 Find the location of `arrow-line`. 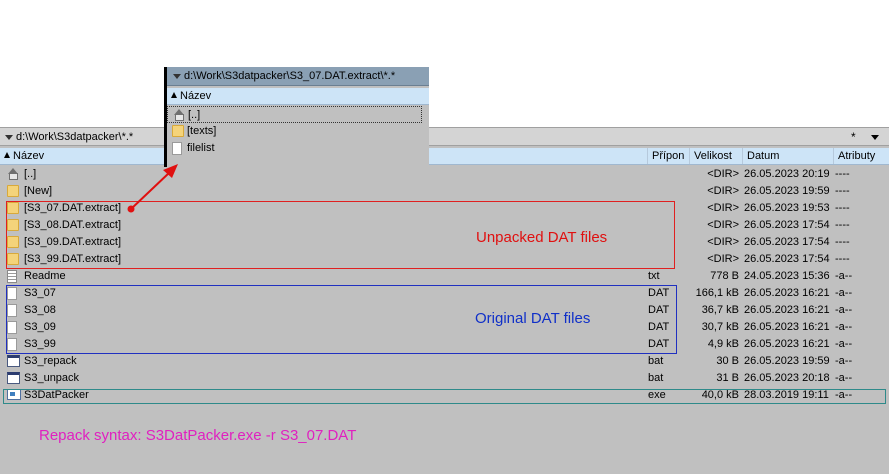

arrow-line is located at coordinates (150, 190).